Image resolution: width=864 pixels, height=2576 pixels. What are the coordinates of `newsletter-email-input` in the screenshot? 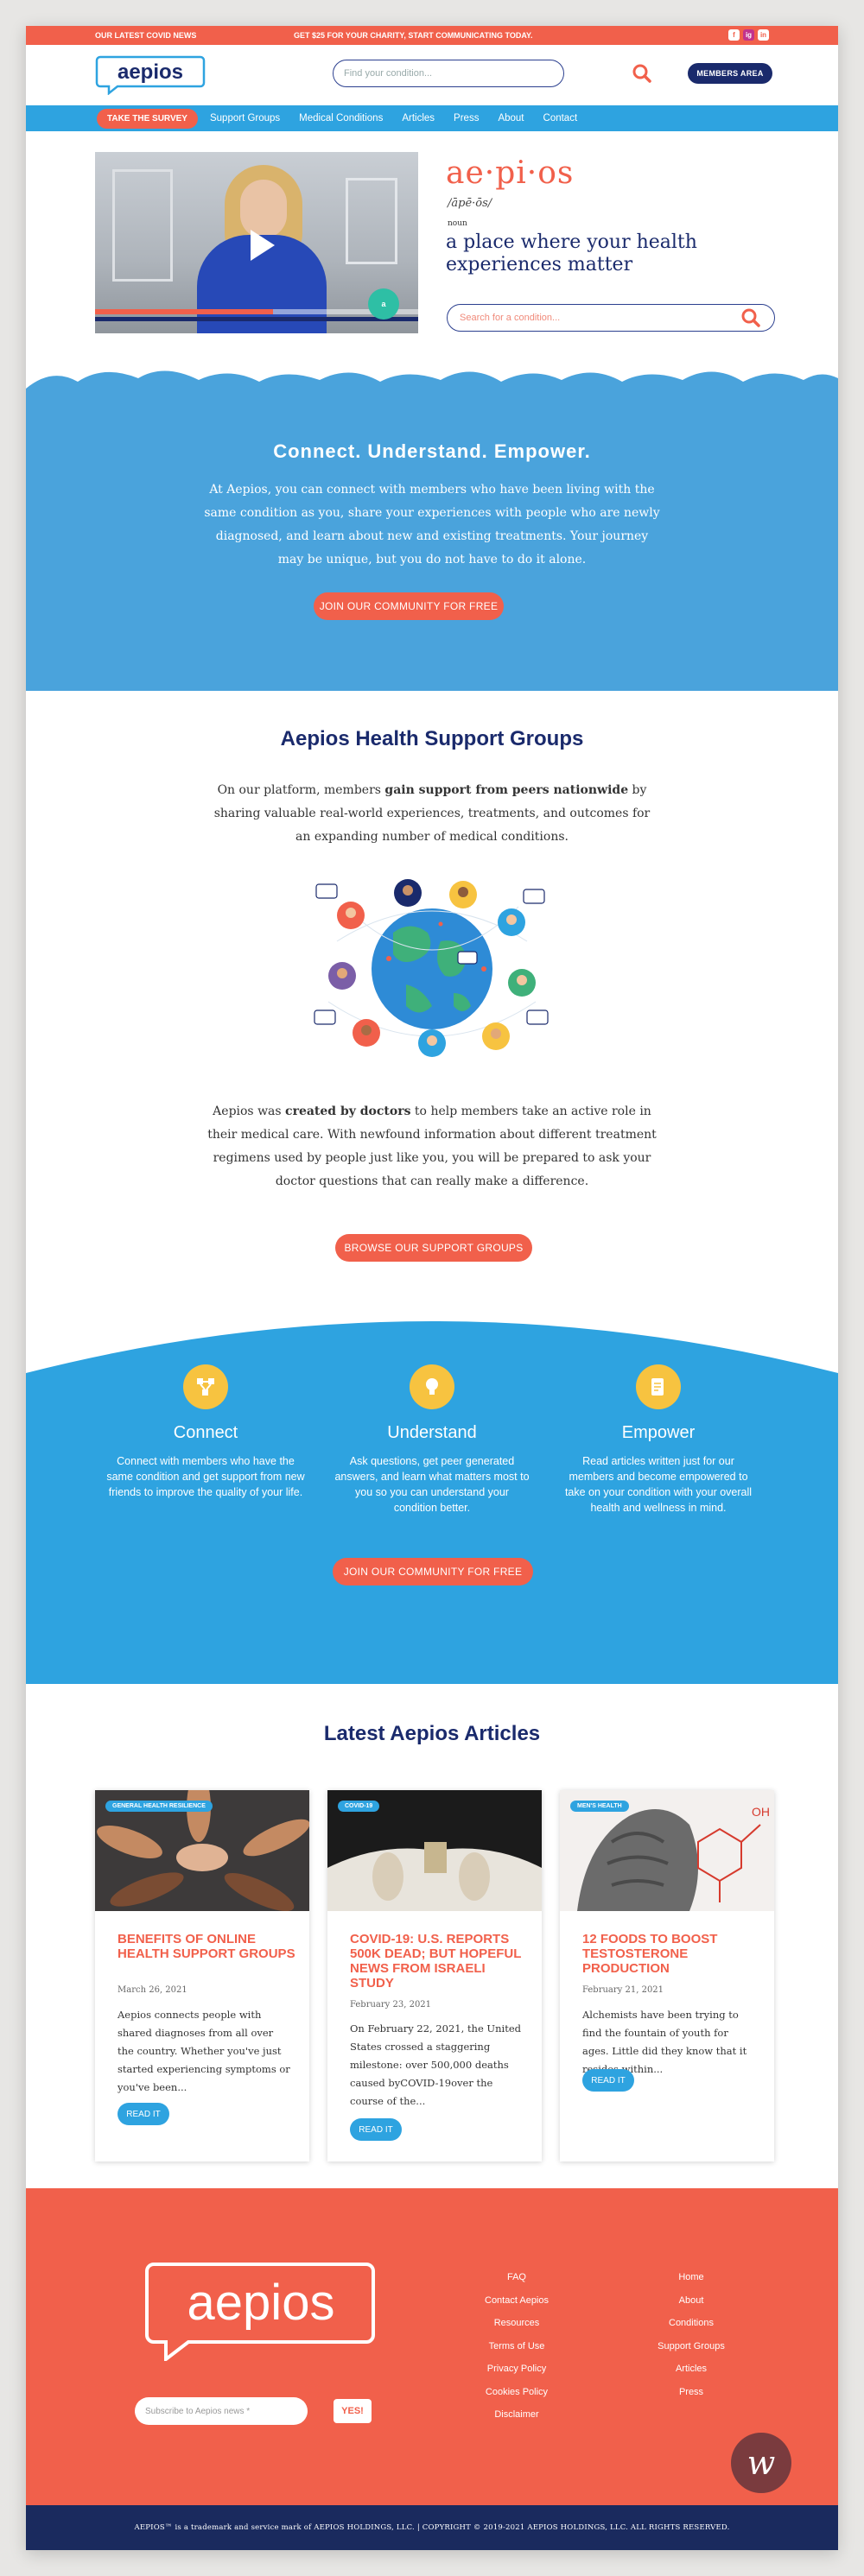 It's located at (222, 2411).